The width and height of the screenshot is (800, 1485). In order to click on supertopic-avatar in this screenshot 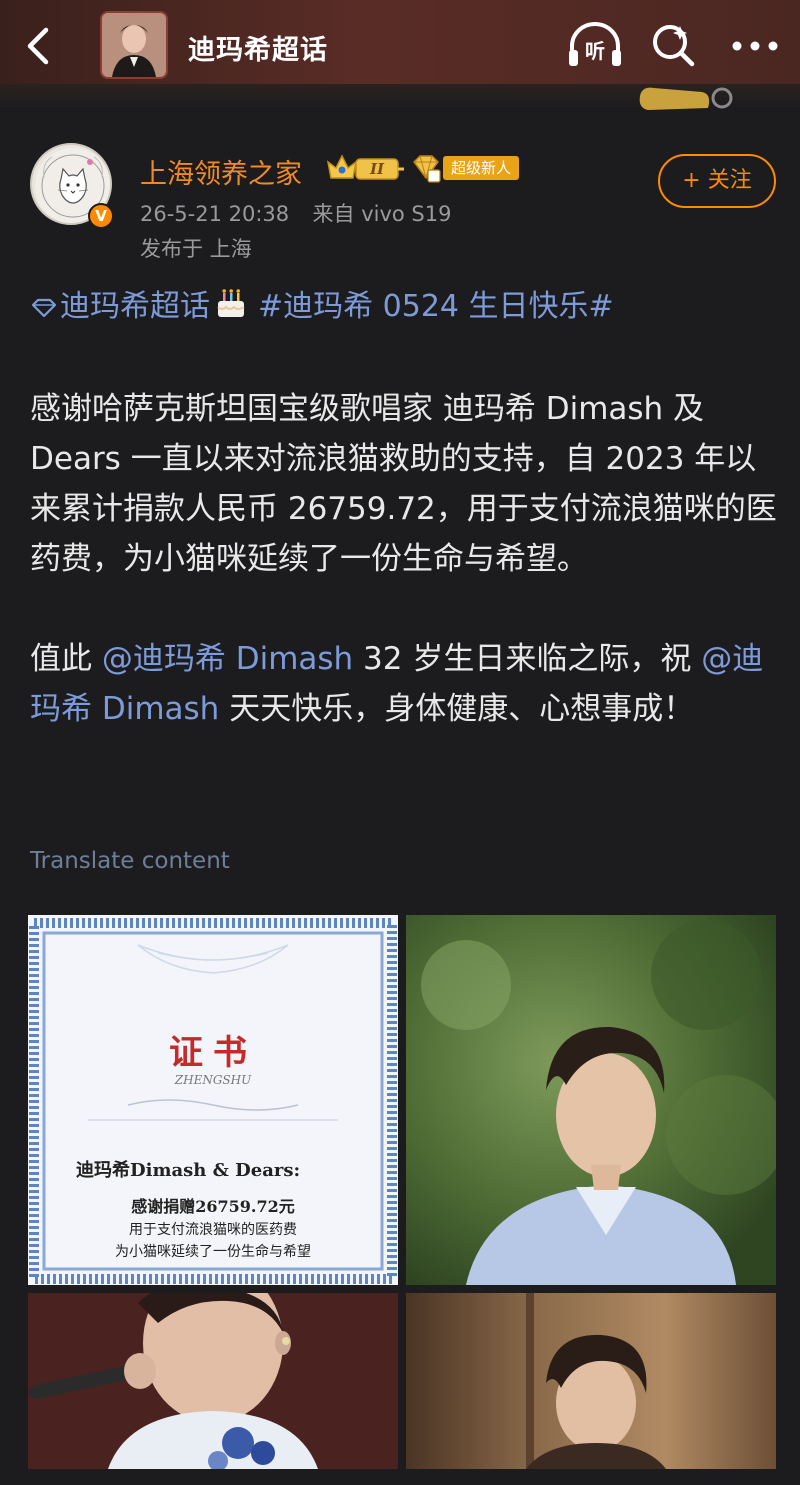, I will do `click(134, 45)`.